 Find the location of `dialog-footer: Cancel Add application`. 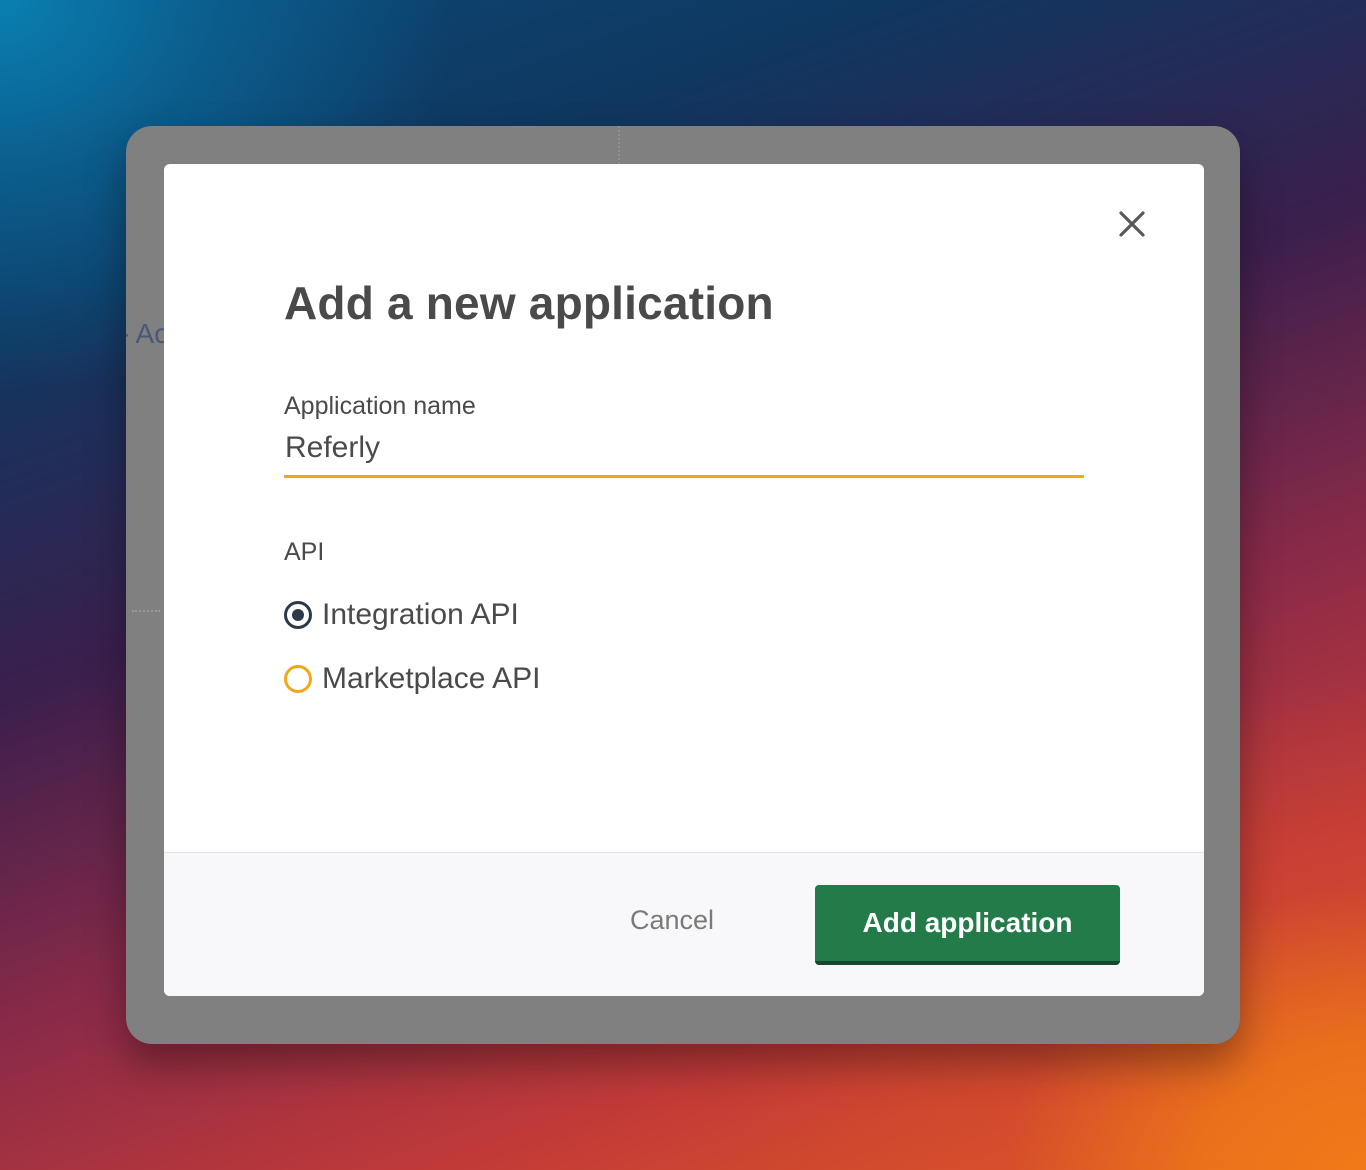

dialog-footer: Cancel Add application is located at coordinates (684, 924).